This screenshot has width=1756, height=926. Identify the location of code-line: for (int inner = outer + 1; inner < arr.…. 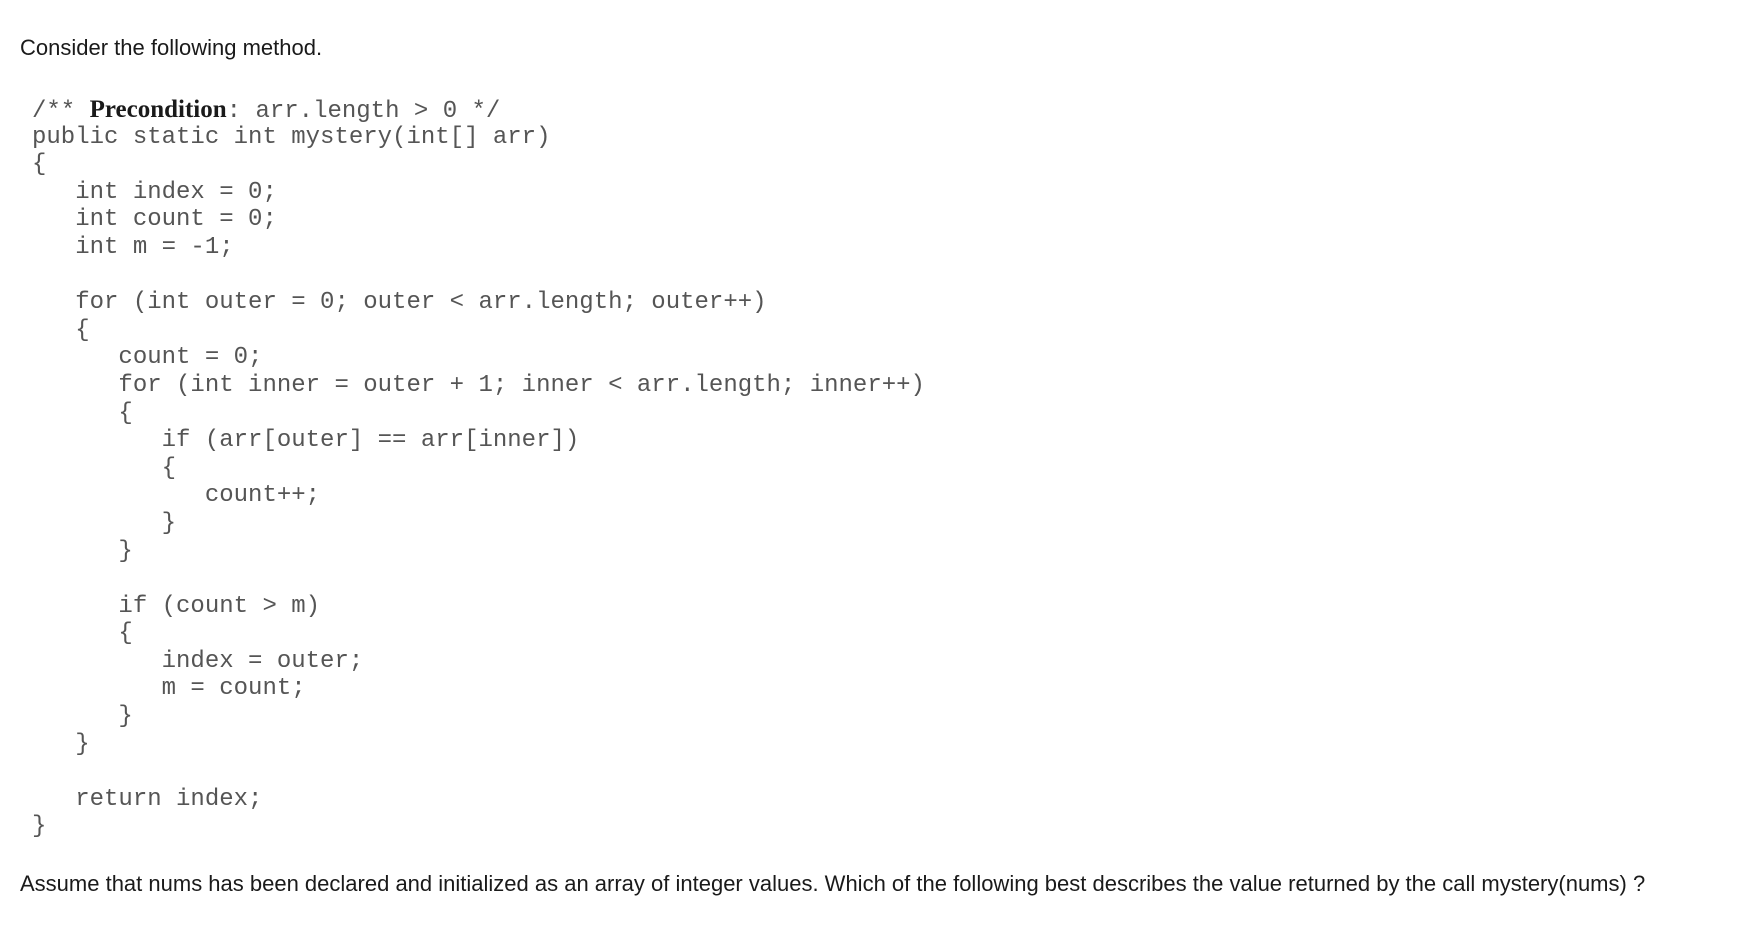
(478, 385).